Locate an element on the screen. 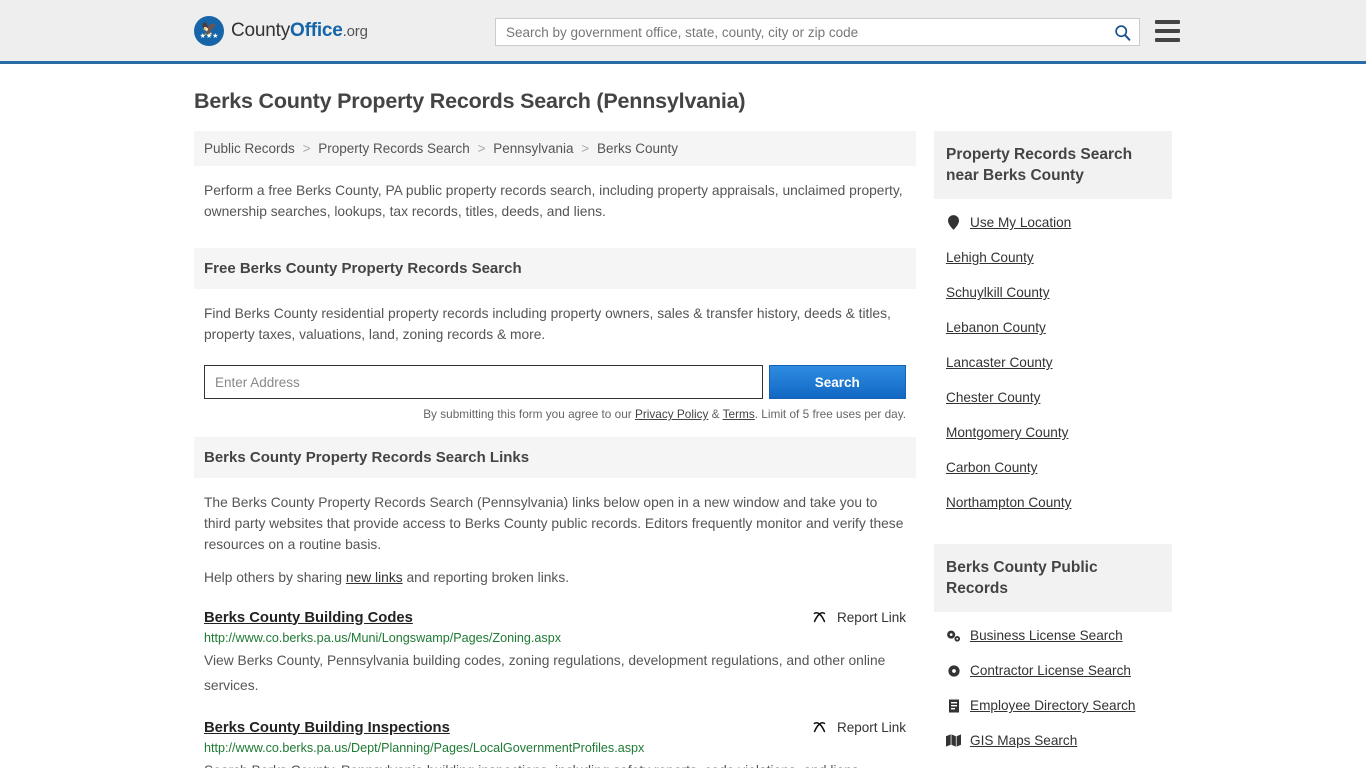  search-submit-button is located at coordinates (1122, 32).